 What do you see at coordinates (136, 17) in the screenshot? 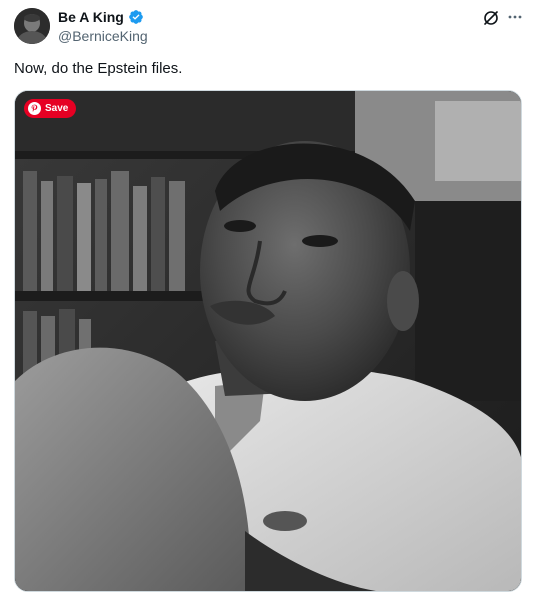
I see `verified-badge-icon` at bounding box center [136, 17].